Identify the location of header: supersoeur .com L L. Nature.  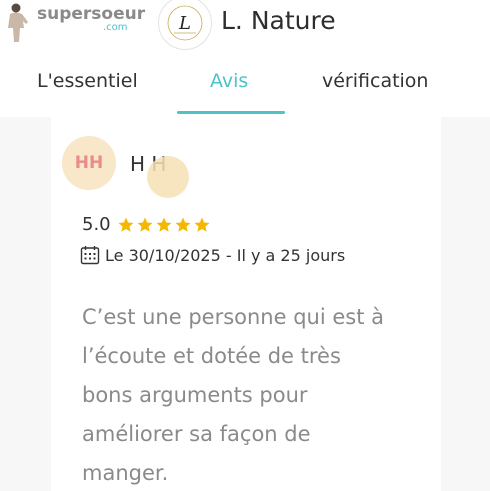
(245, 26).